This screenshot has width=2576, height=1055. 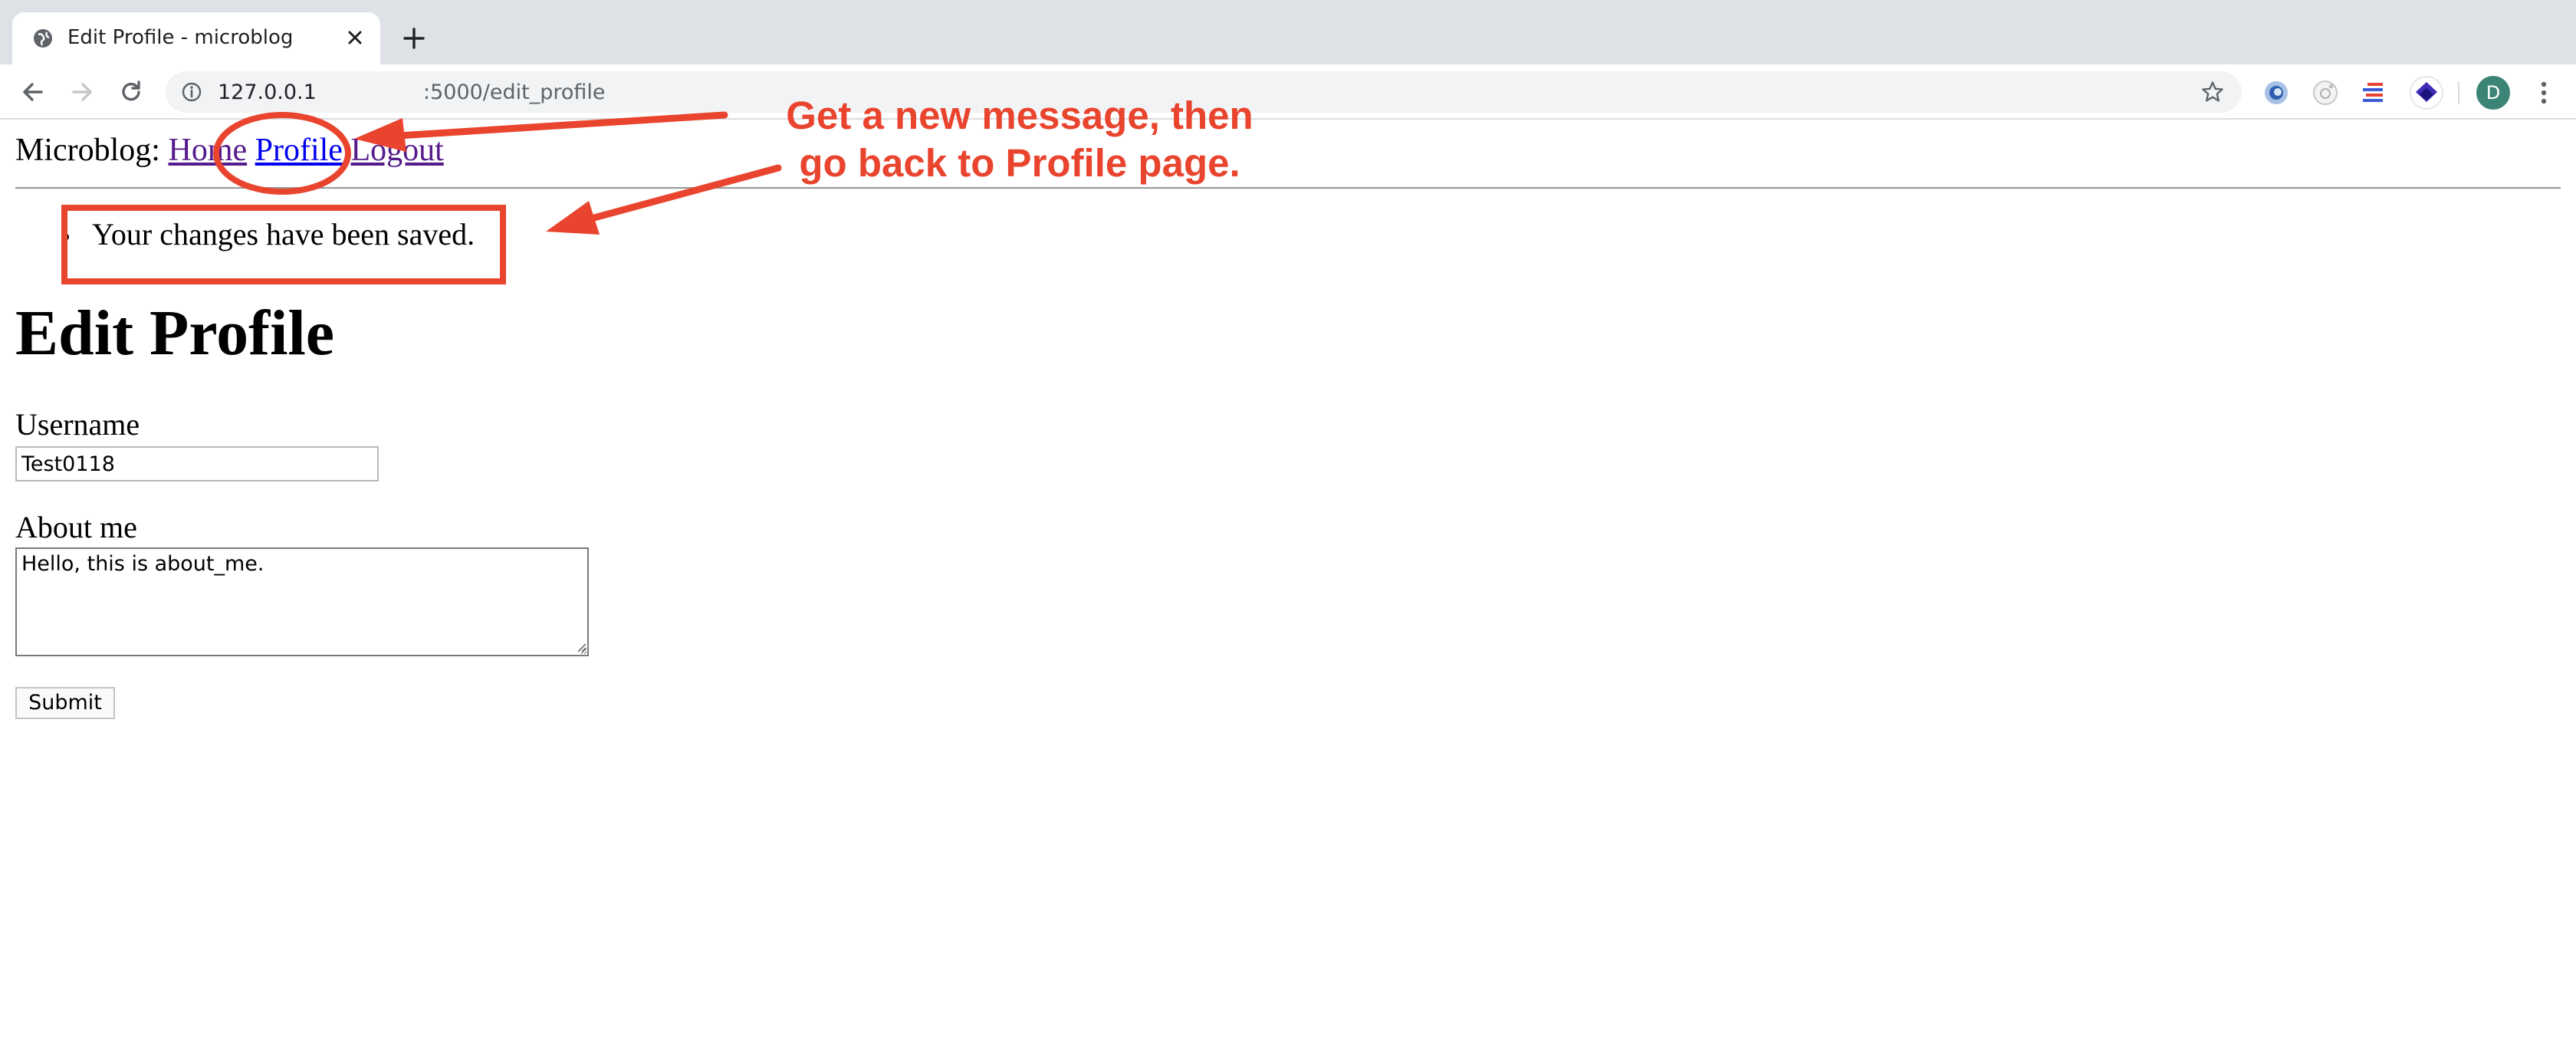 I want to click on nav-divider, so click(x=1288, y=188).